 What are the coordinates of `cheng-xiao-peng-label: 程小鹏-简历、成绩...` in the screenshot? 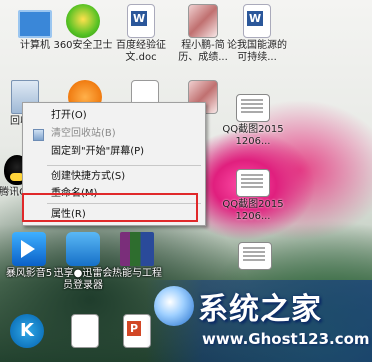 It's located at (203, 51).